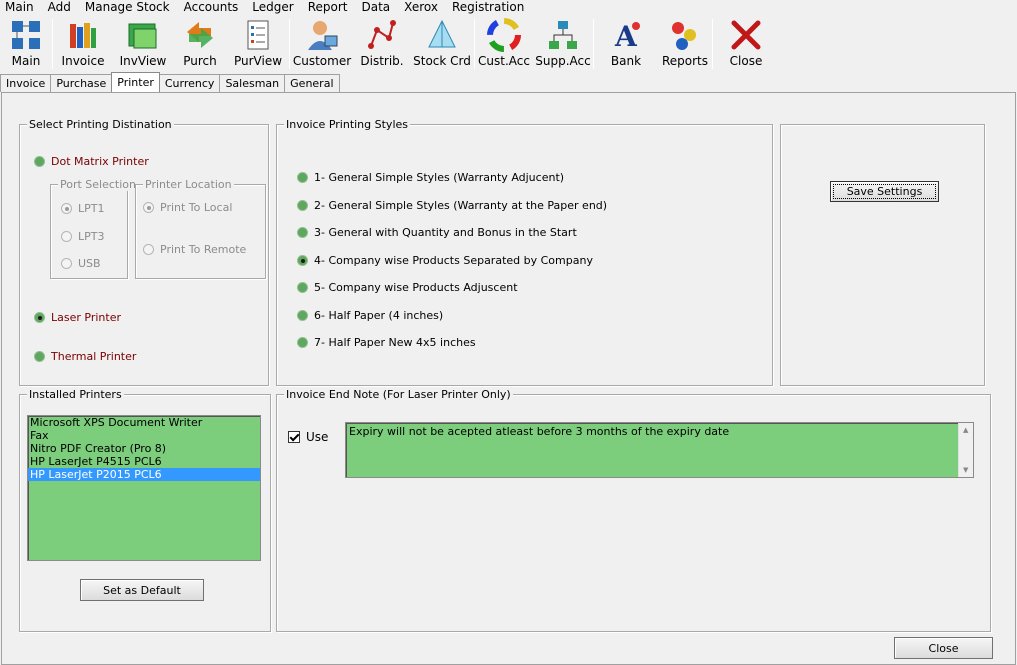 The width and height of the screenshot is (1017, 665). What do you see at coordinates (60, 7) in the screenshot?
I see `menu-add: Add` at bounding box center [60, 7].